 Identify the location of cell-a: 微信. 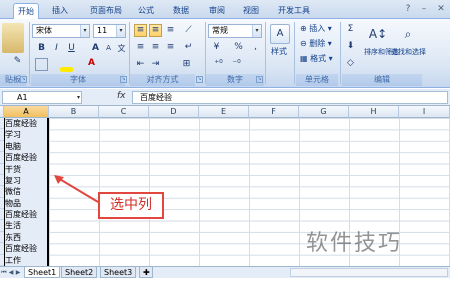
(26, 191).